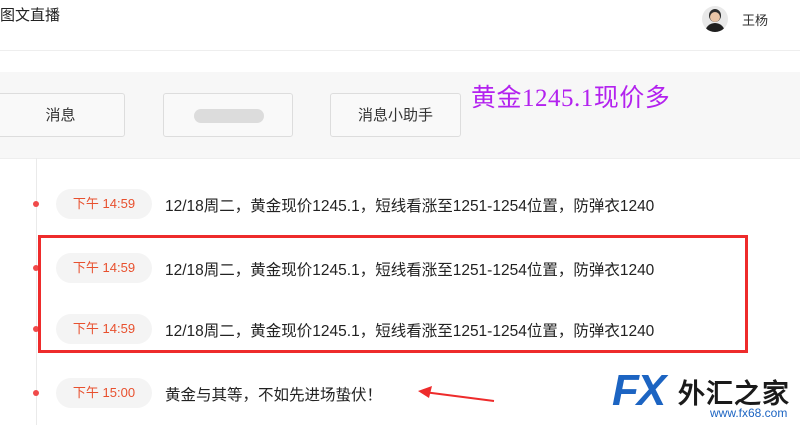 The image size is (800, 425). What do you see at coordinates (104, 393) in the screenshot?
I see `time-badge: 下午 15:00` at bounding box center [104, 393].